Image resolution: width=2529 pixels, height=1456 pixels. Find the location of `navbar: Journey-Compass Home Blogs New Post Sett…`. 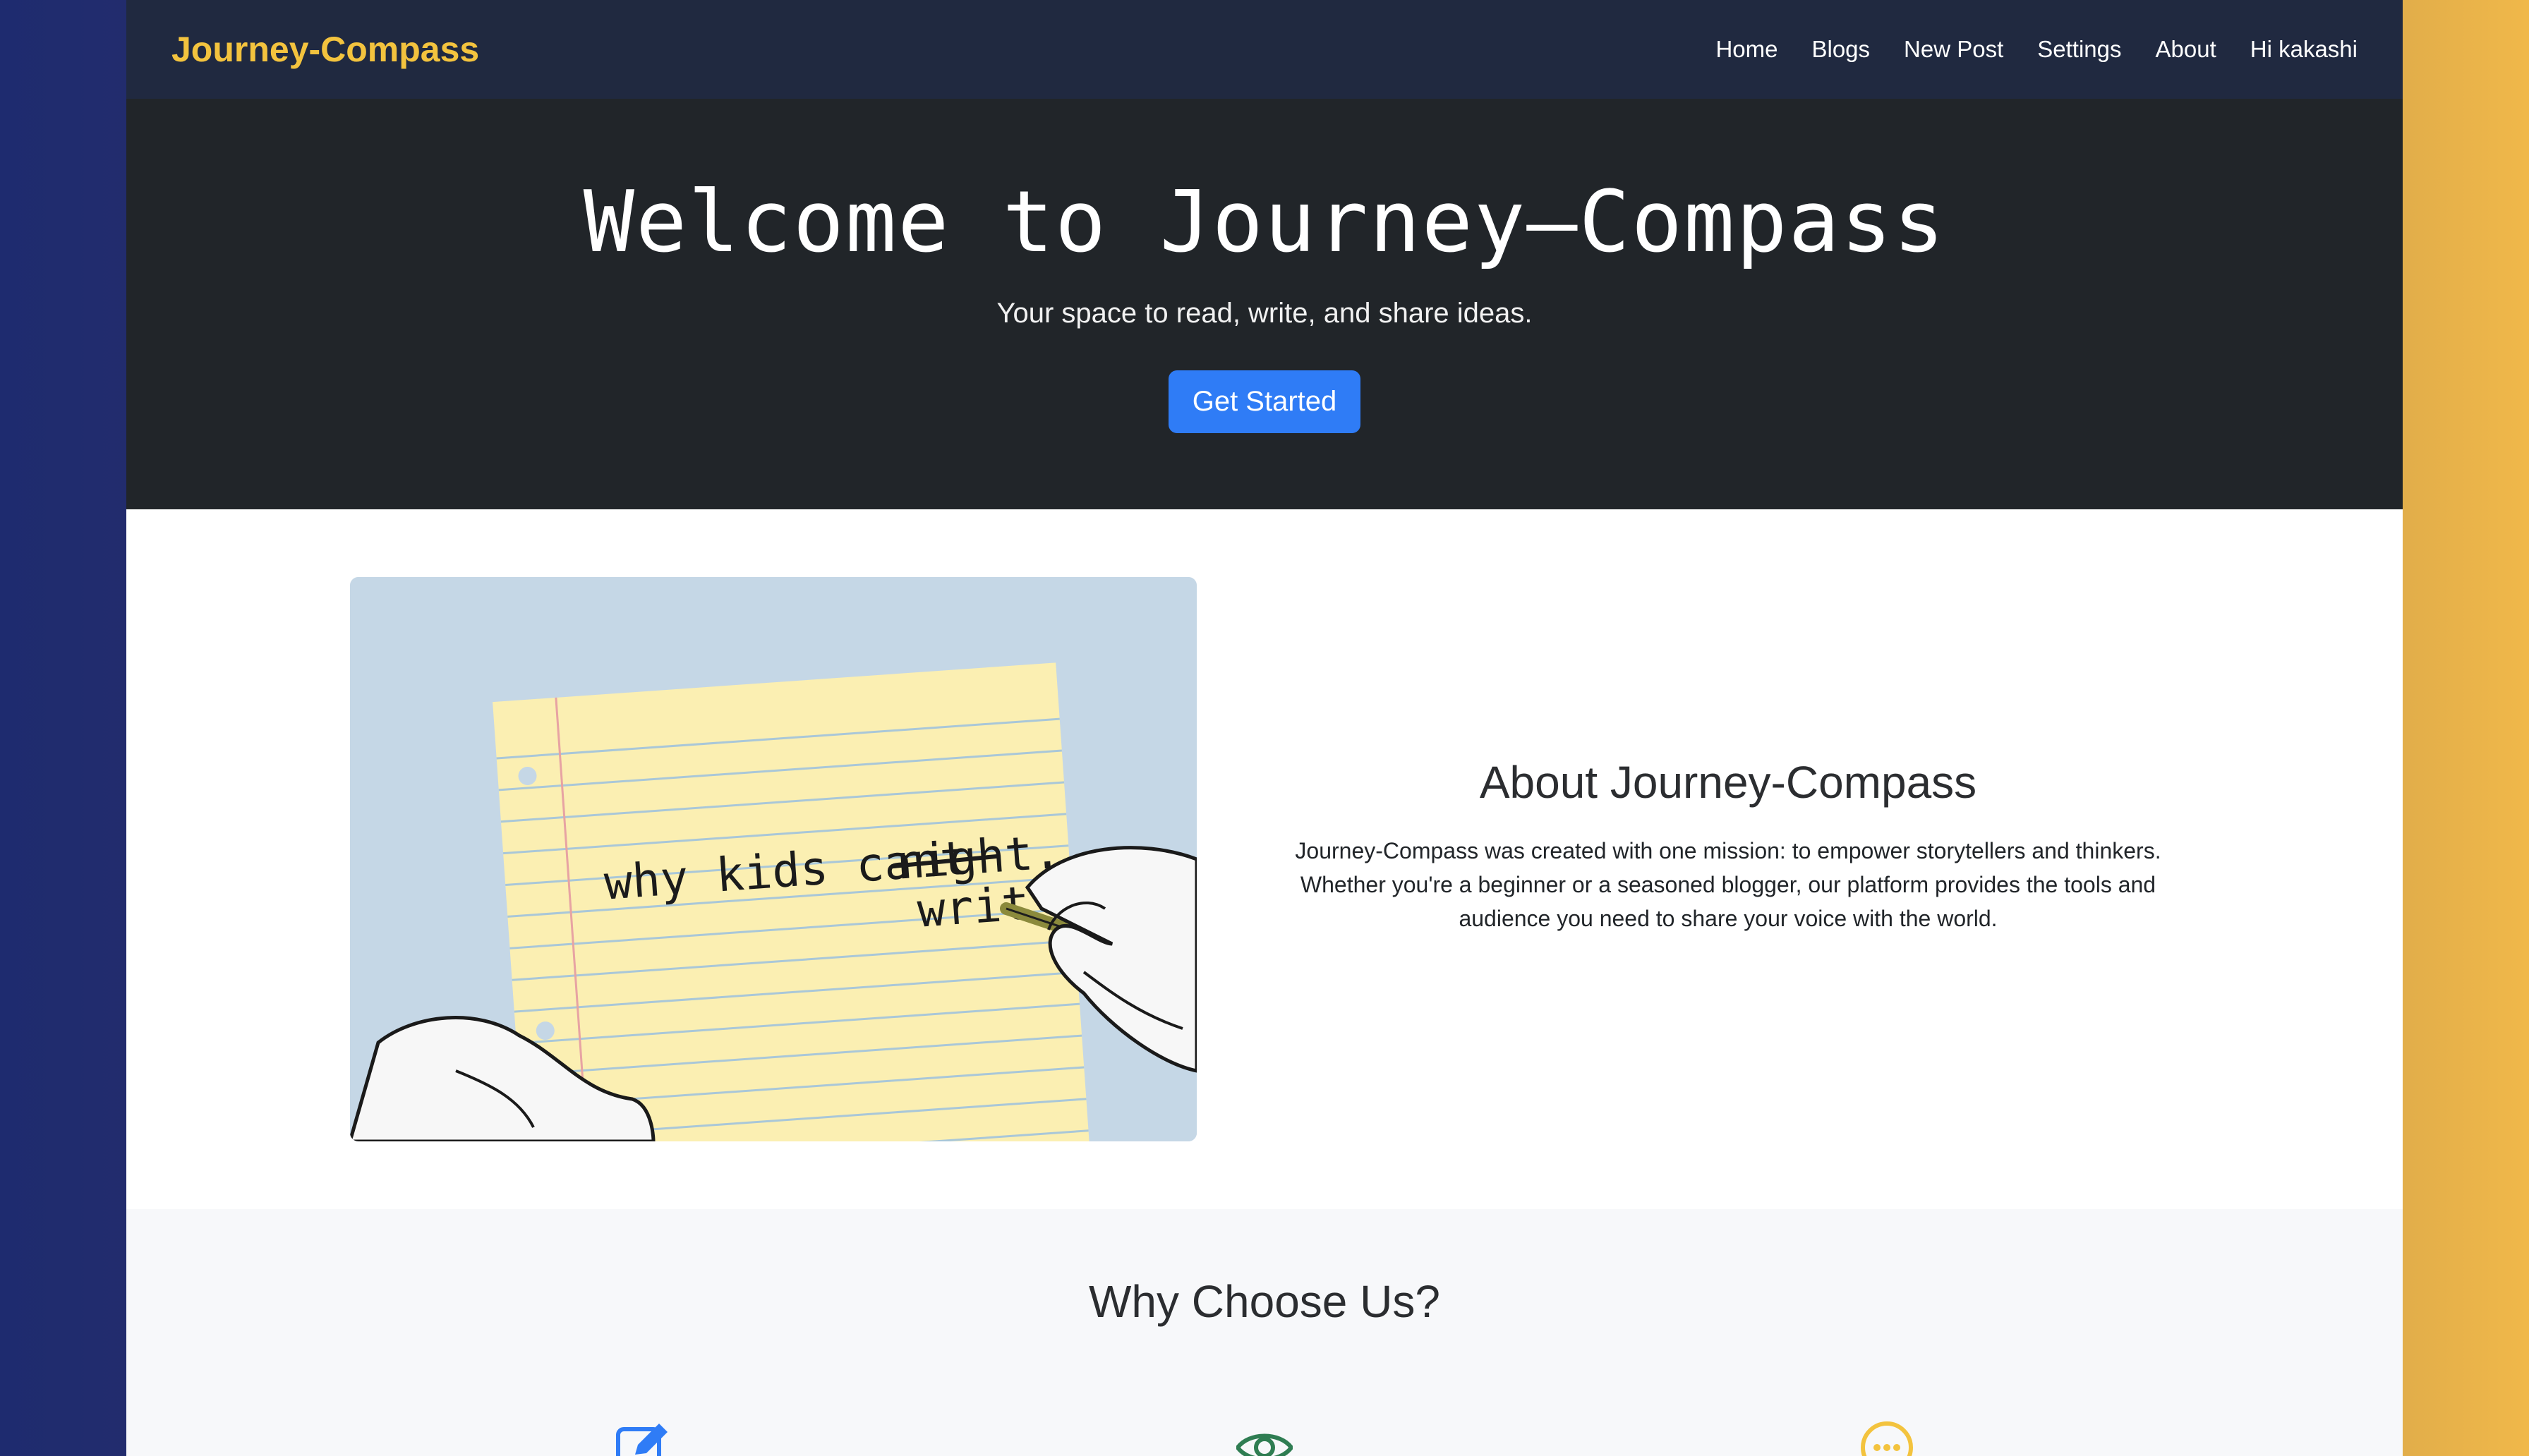

navbar: Journey-Compass Home Blogs New Post Sett… is located at coordinates (1264, 50).